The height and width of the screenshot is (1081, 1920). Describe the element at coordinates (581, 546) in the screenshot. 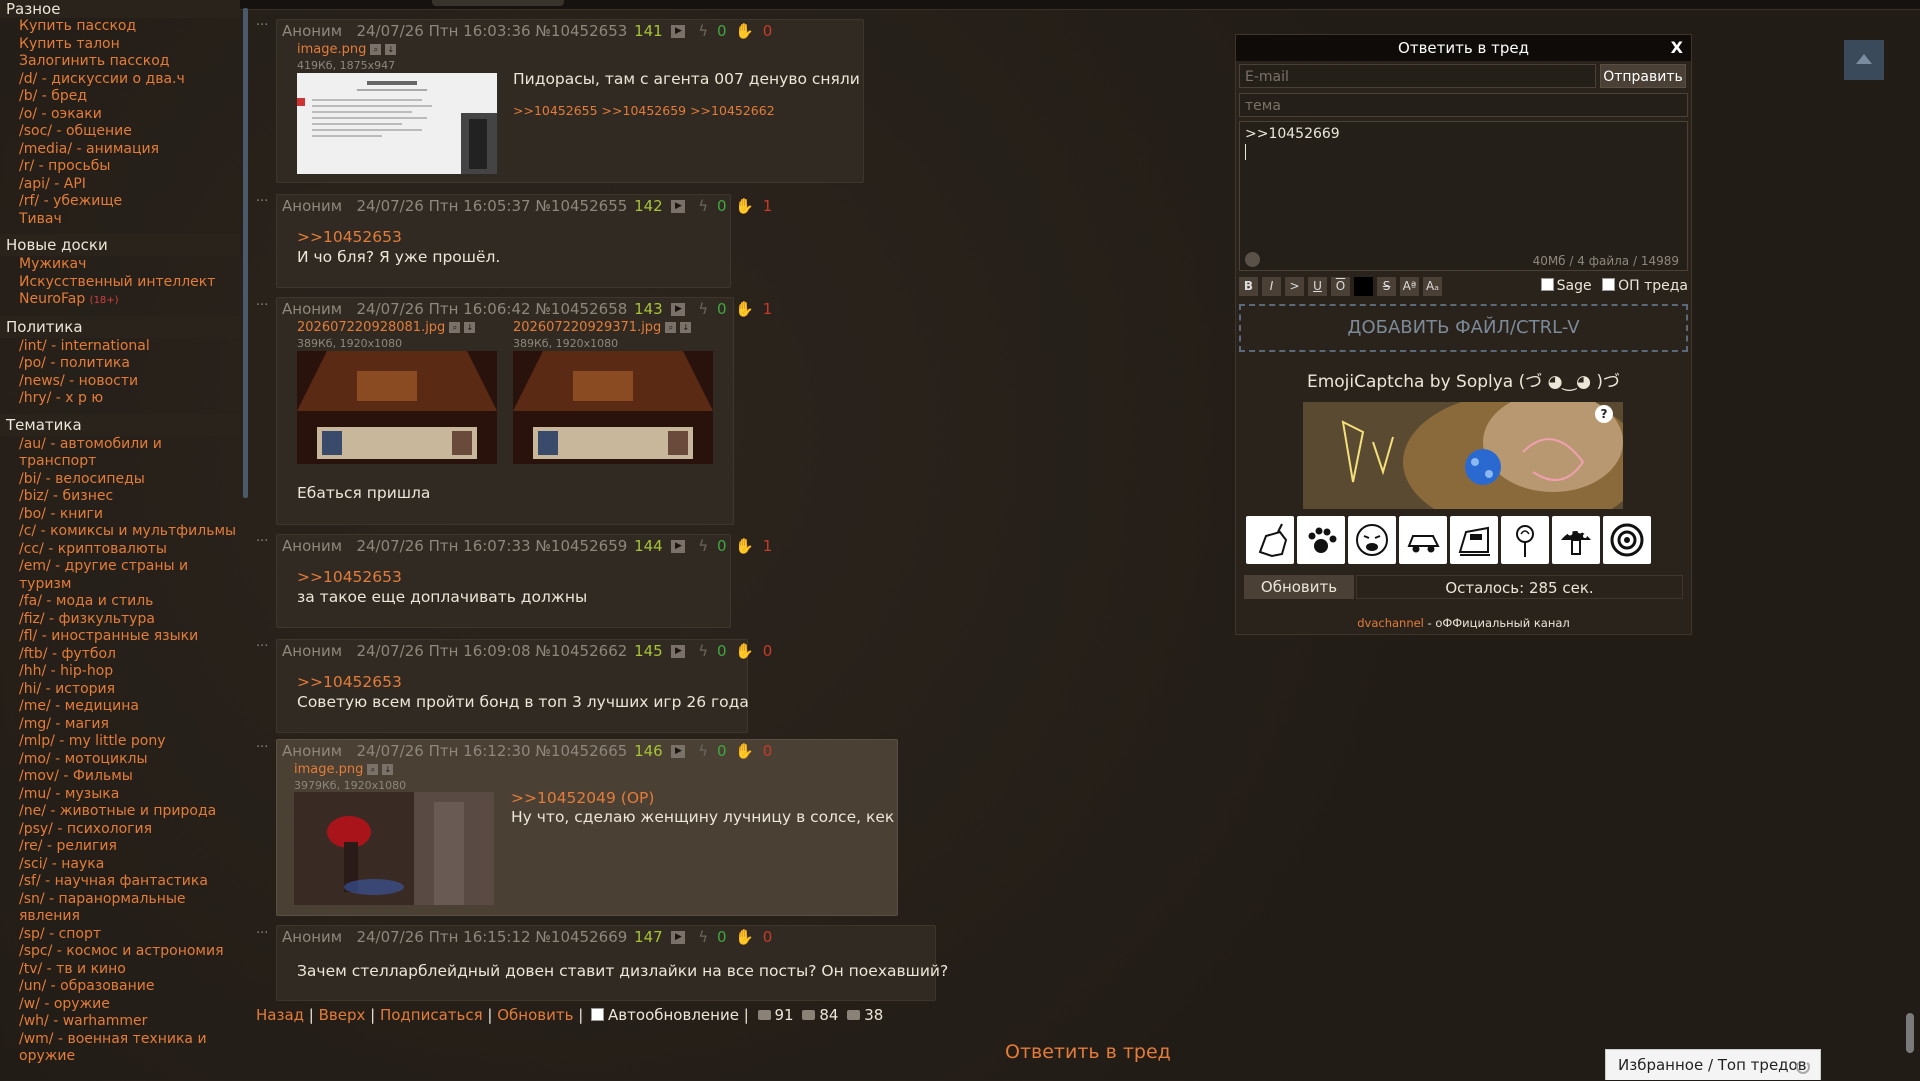

I see `post-number: №10452659` at that location.